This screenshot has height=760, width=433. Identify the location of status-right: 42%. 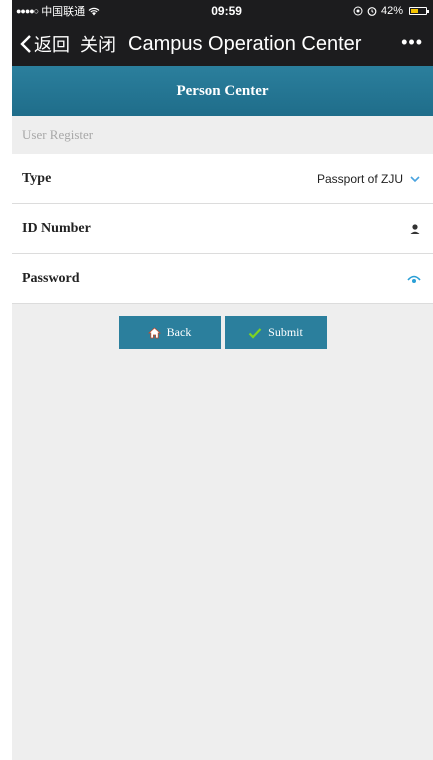
(391, 11).